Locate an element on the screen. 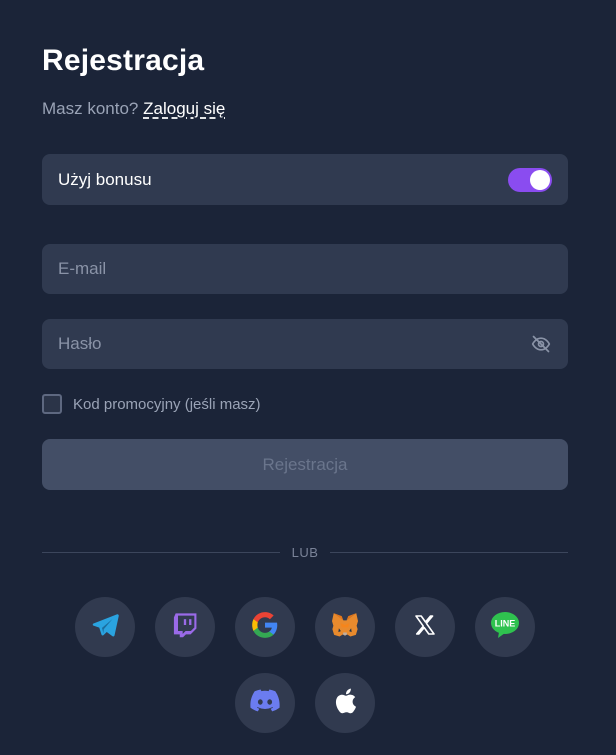 The height and width of the screenshot is (755, 616). telegram-icon is located at coordinates (105, 627).